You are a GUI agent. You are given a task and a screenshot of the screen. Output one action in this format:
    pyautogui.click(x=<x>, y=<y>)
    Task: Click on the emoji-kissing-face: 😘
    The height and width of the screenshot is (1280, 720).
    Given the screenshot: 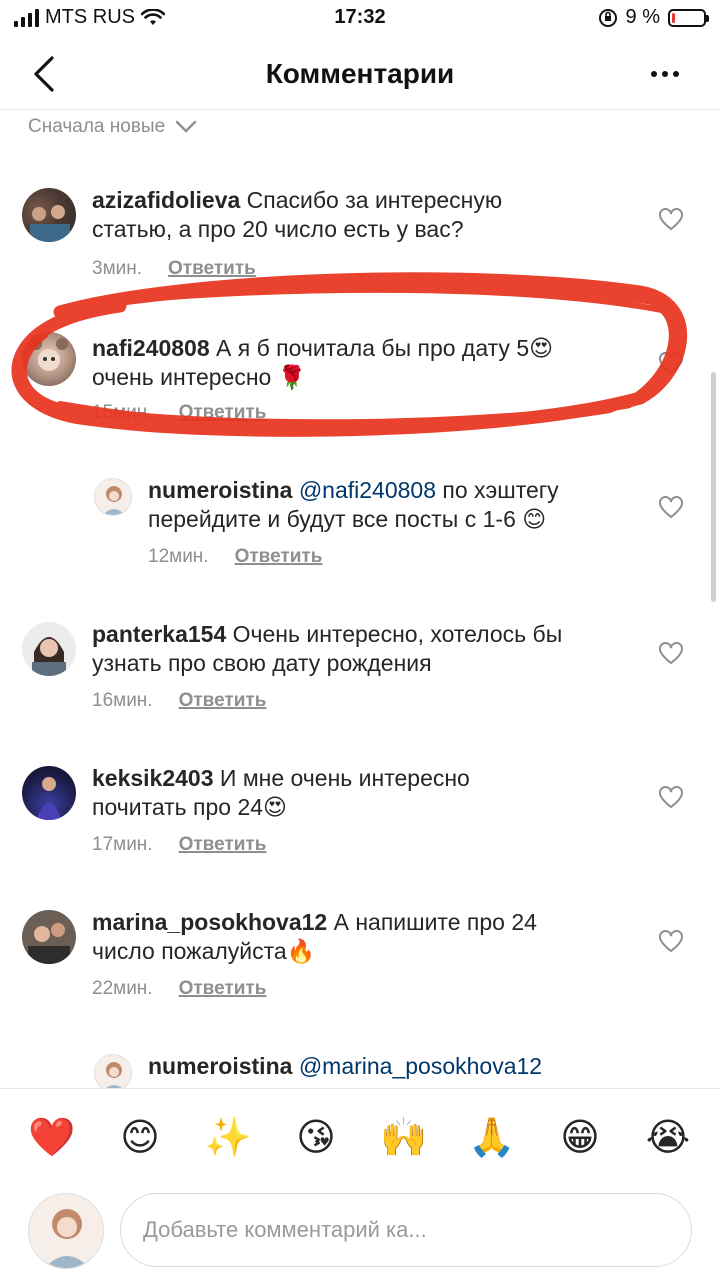 What is the action you would take?
    pyautogui.click(x=316, y=1137)
    